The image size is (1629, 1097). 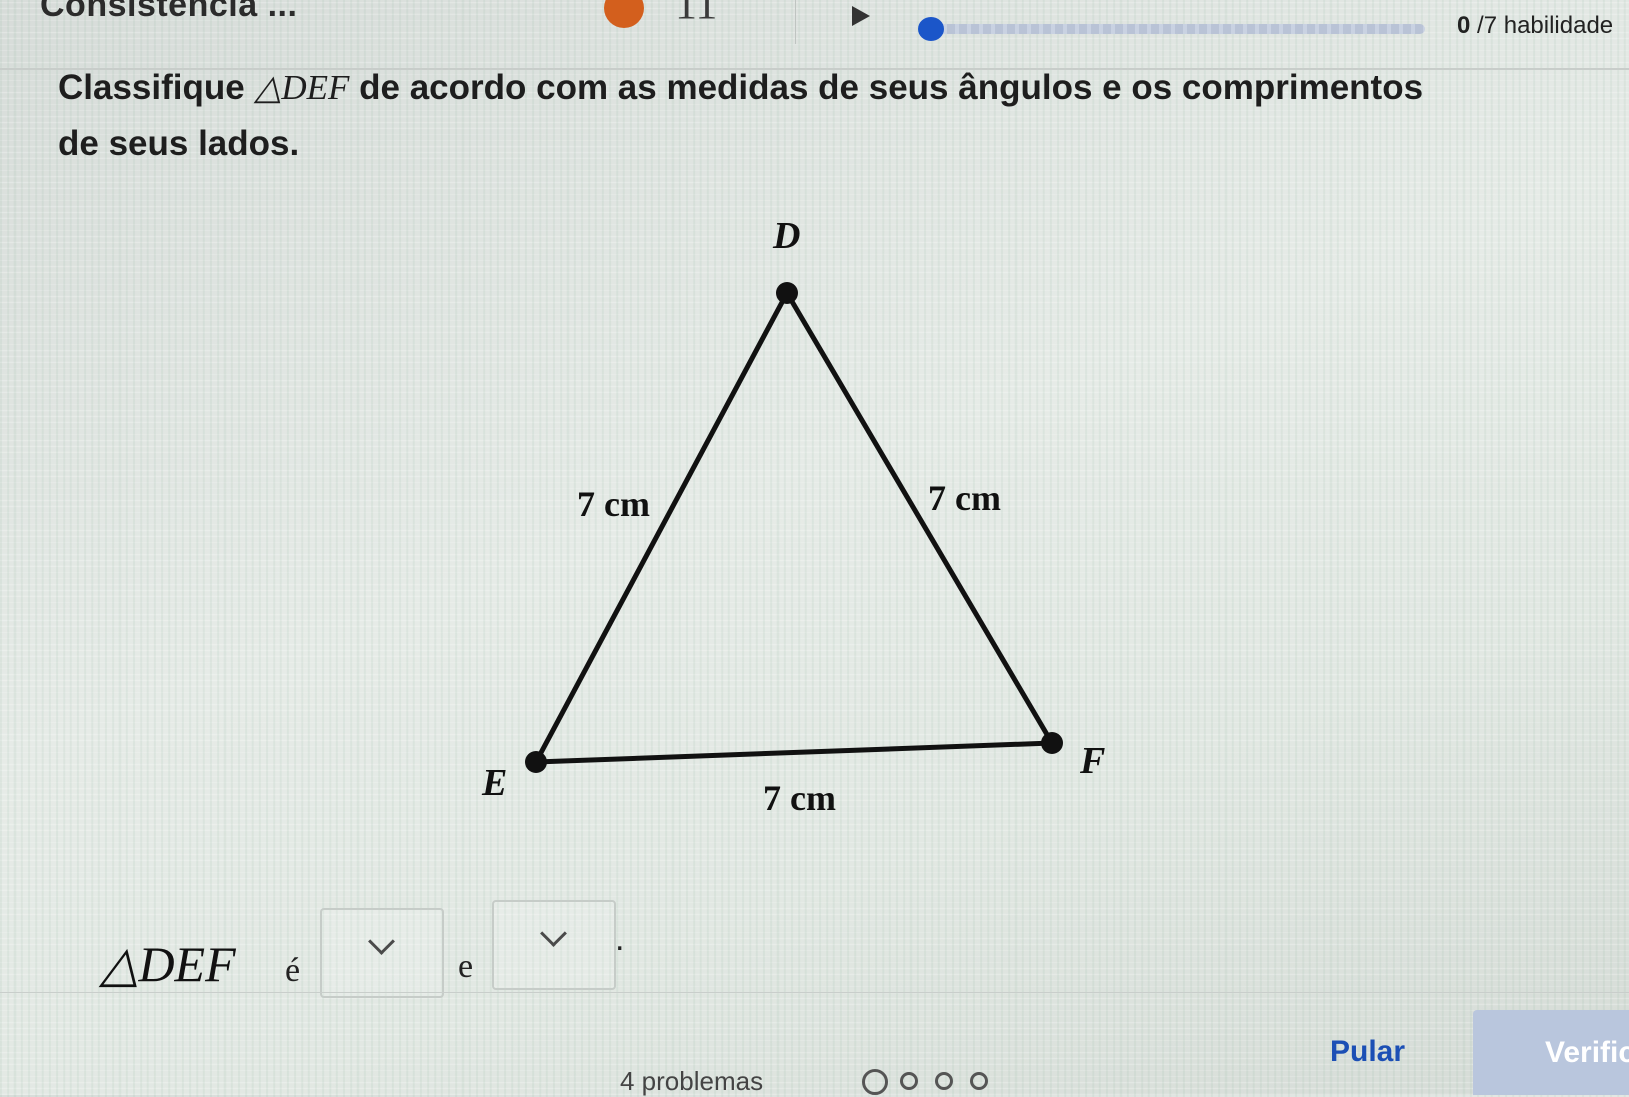 I want to click on vertex-e-label: E, so click(x=494, y=783).